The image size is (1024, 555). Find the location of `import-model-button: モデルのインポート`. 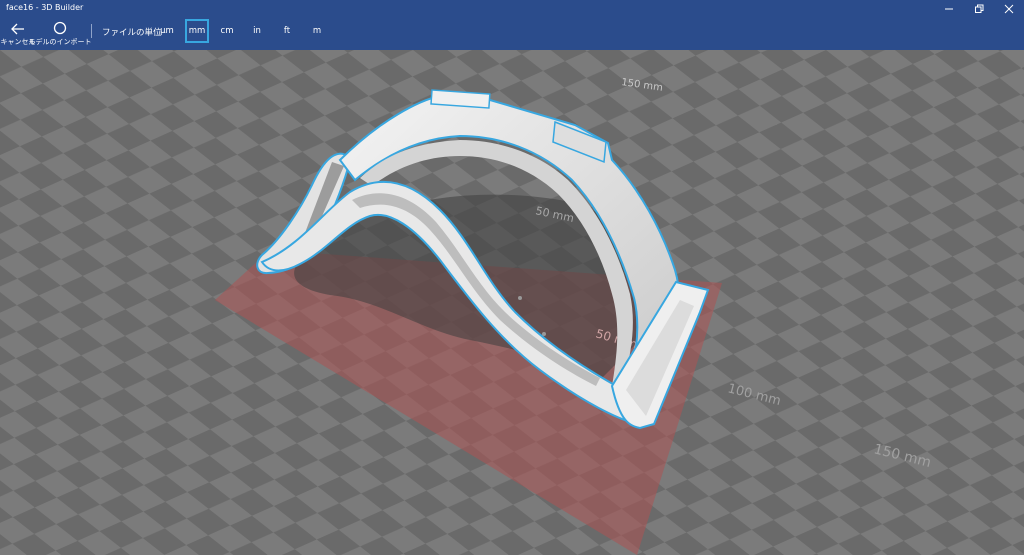

import-model-button: モデルのインポート is located at coordinates (60, 33).